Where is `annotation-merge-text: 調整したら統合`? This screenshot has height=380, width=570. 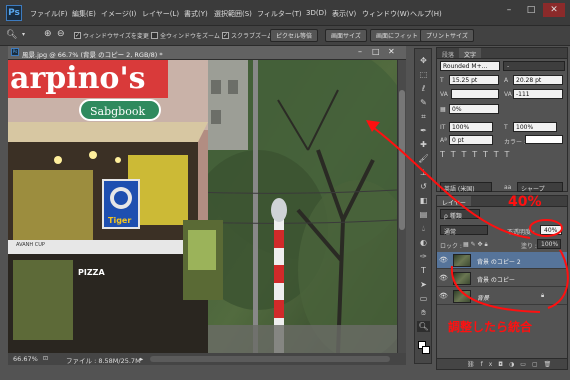
annotation-merge-text: 調整したら統合 is located at coordinates (490, 327).